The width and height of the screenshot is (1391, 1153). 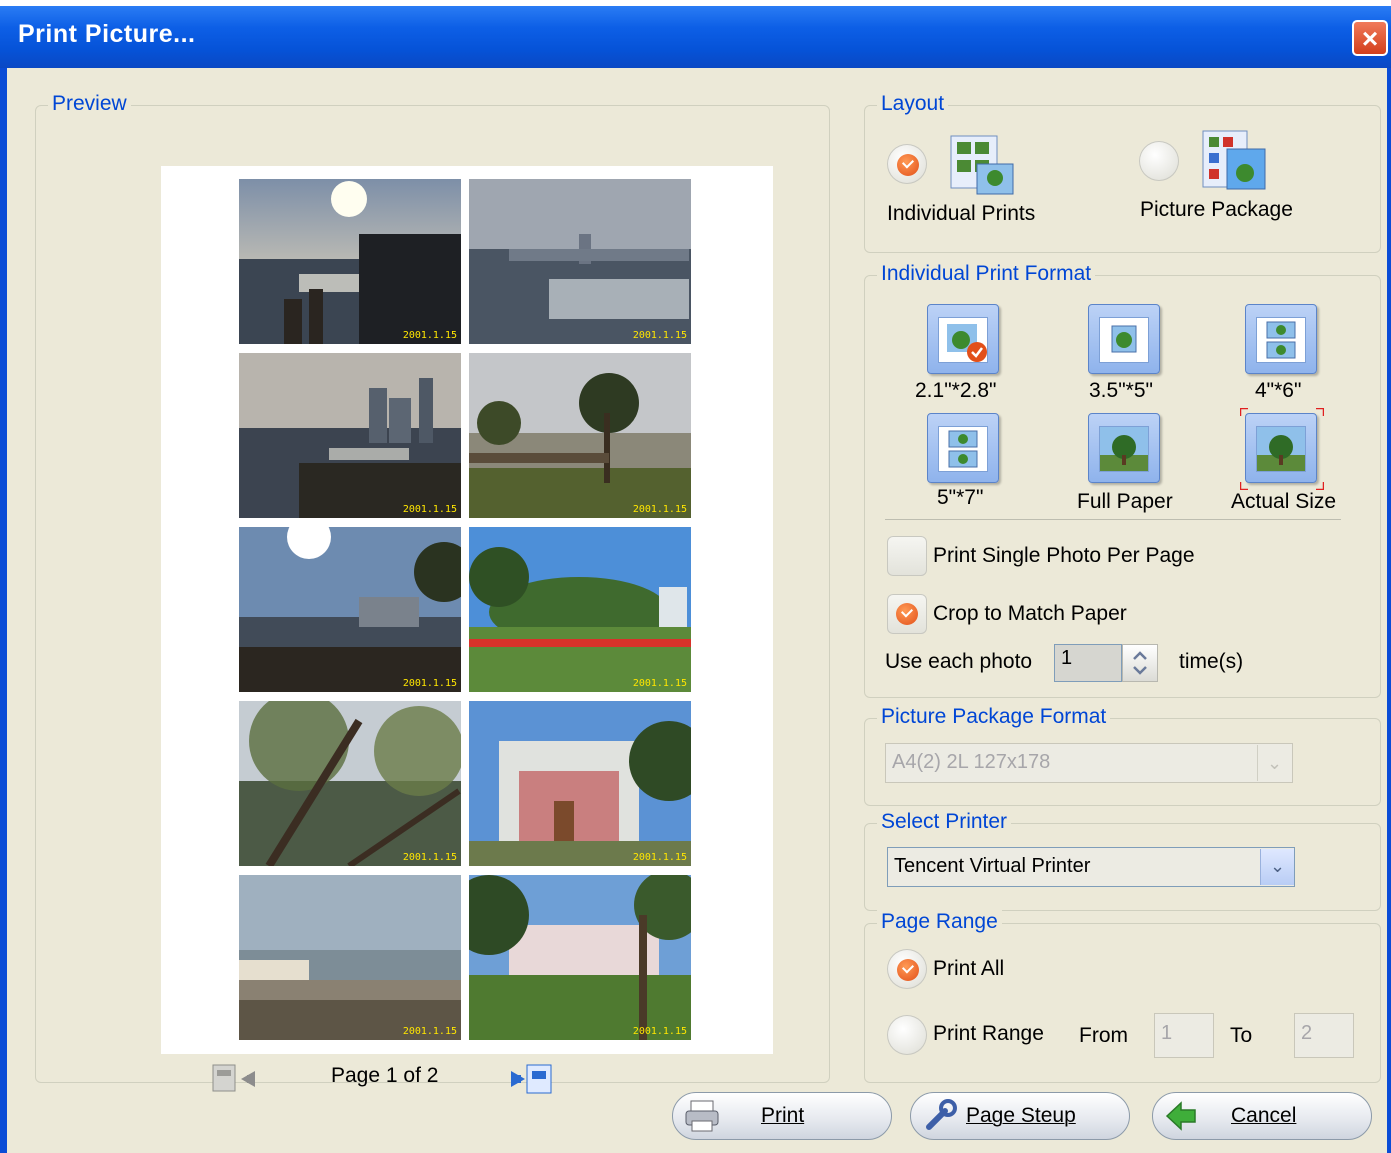 I want to click on format-4x6-label: 4"*6", so click(x=1278, y=390).